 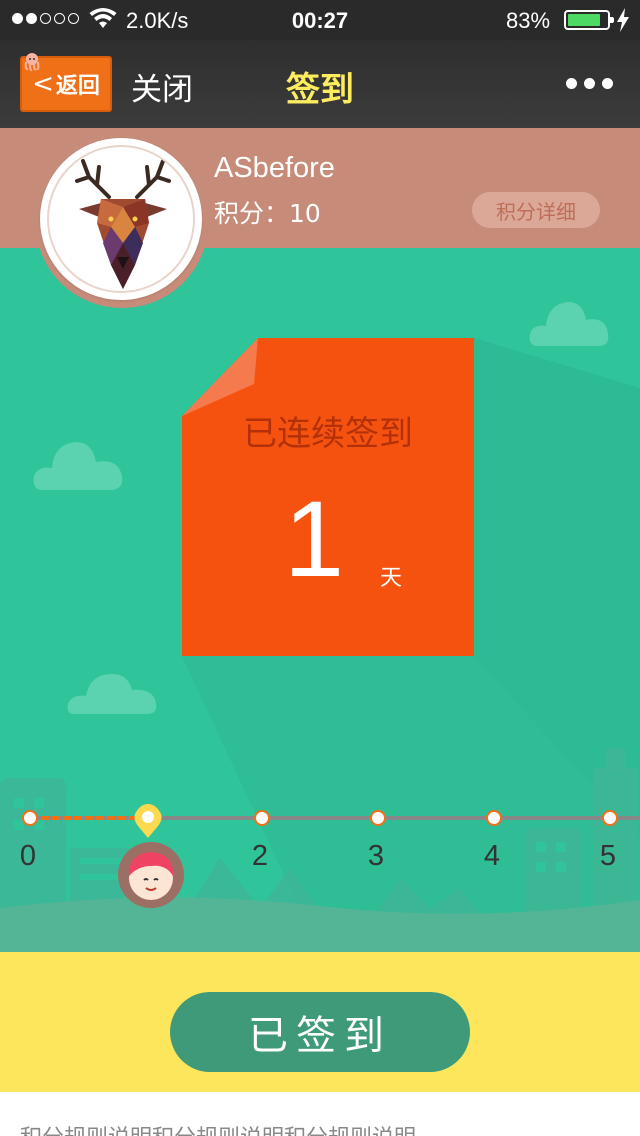 What do you see at coordinates (492, 856) in the screenshot?
I see `day-label-4: 4` at bounding box center [492, 856].